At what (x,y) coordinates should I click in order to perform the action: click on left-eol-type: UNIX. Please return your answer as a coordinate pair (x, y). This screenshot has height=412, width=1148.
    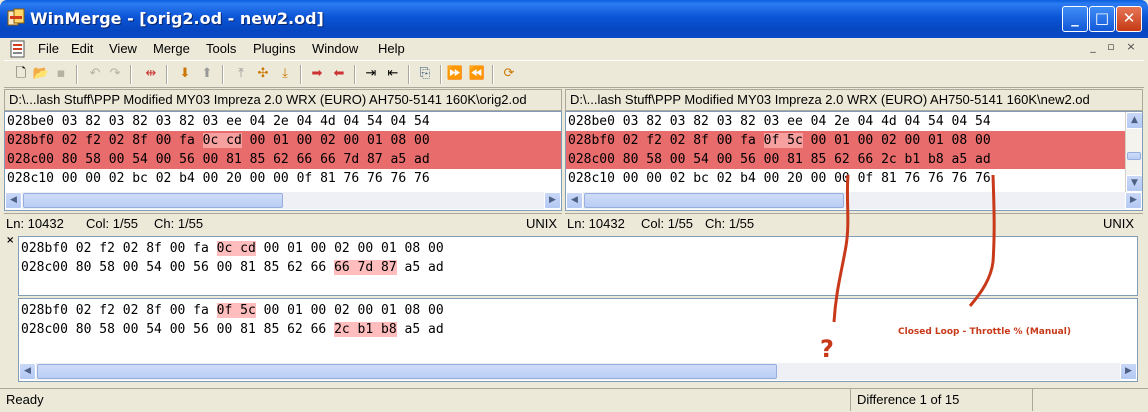
    Looking at the image, I should click on (542, 223).